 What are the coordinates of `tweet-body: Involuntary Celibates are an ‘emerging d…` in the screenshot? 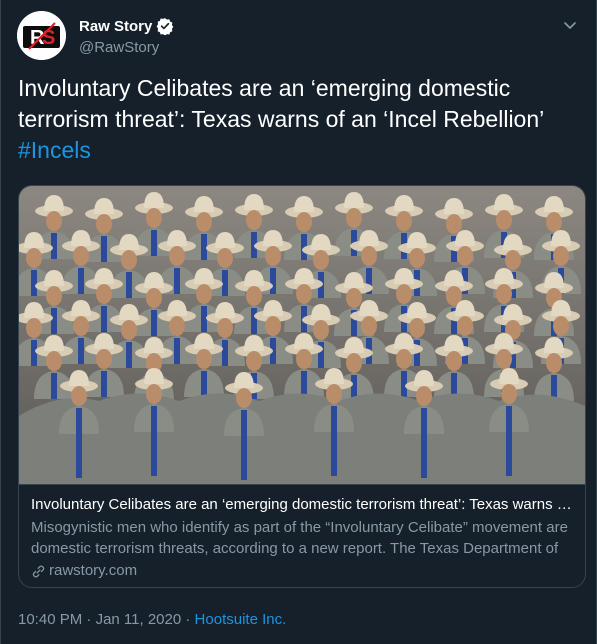 It's located at (281, 103).